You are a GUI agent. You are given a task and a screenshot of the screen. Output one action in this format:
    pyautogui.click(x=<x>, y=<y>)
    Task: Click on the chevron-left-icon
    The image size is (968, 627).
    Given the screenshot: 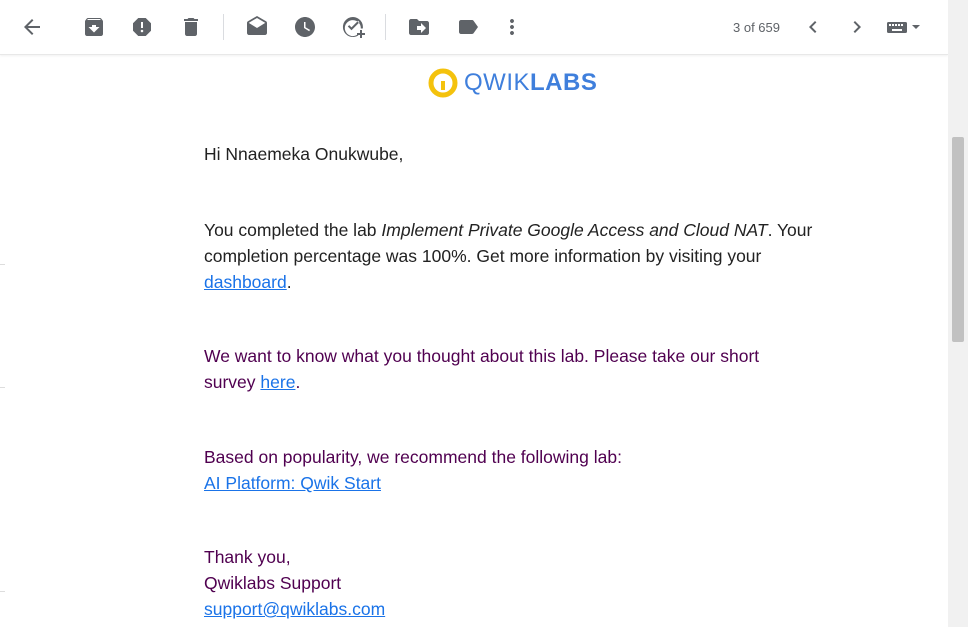 What is the action you would take?
    pyautogui.click(x=813, y=27)
    